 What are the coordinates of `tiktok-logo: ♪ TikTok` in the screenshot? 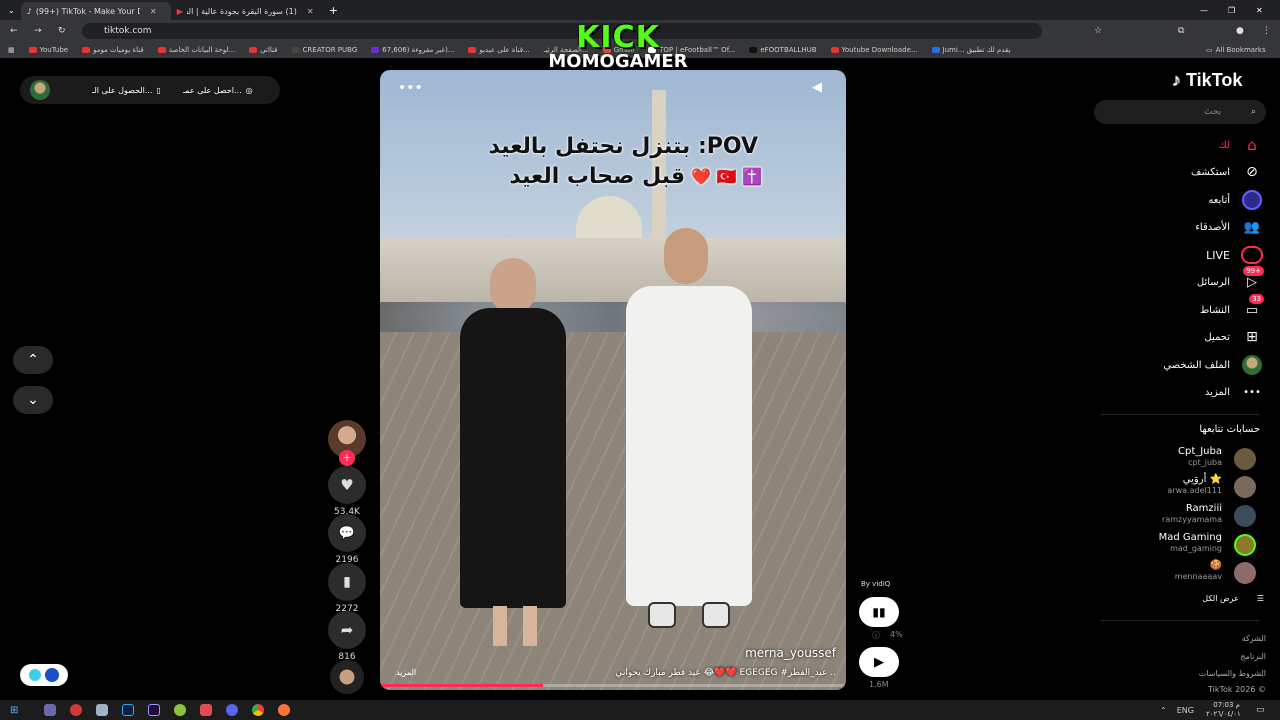 It's located at (1207, 80).